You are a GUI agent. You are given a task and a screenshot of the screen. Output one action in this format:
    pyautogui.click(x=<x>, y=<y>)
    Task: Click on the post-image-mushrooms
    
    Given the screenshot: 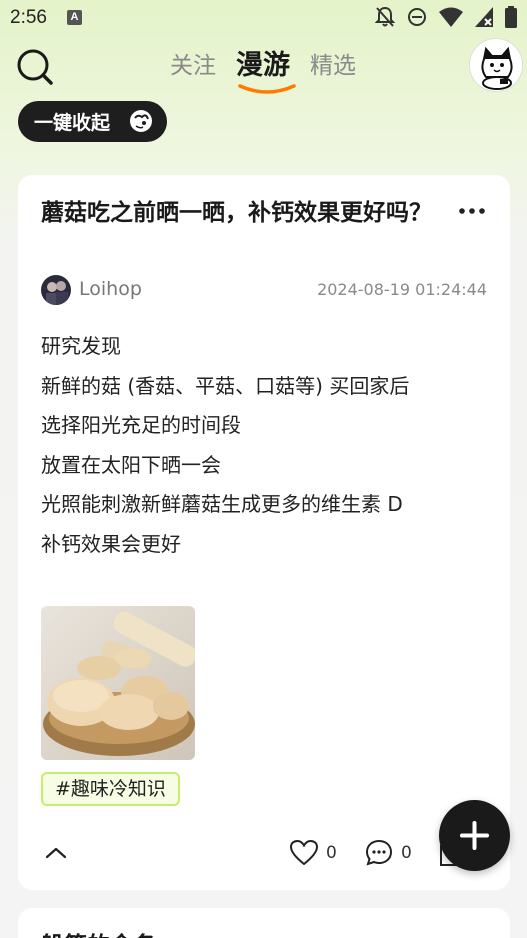 What is the action you would take?
    pyautogui.click(x=118, y=683)
    